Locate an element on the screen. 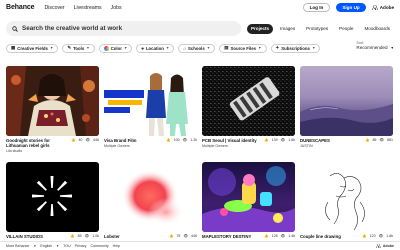 The width and height of the screenshot is (400, 250). landscape-image is located at coordinates (346, 120).